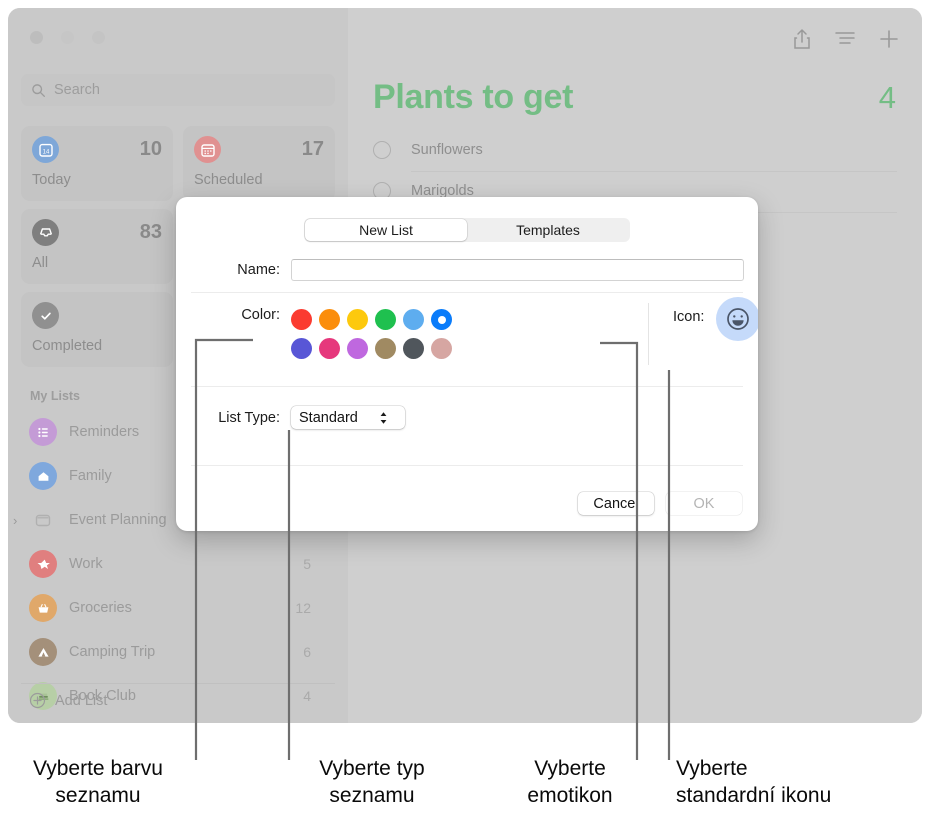 Image resolution: width=934 pixels, height=825 pixels. Describe the element at coordinates (802, 39) in the screenshot. I see `share-icon` at that location.